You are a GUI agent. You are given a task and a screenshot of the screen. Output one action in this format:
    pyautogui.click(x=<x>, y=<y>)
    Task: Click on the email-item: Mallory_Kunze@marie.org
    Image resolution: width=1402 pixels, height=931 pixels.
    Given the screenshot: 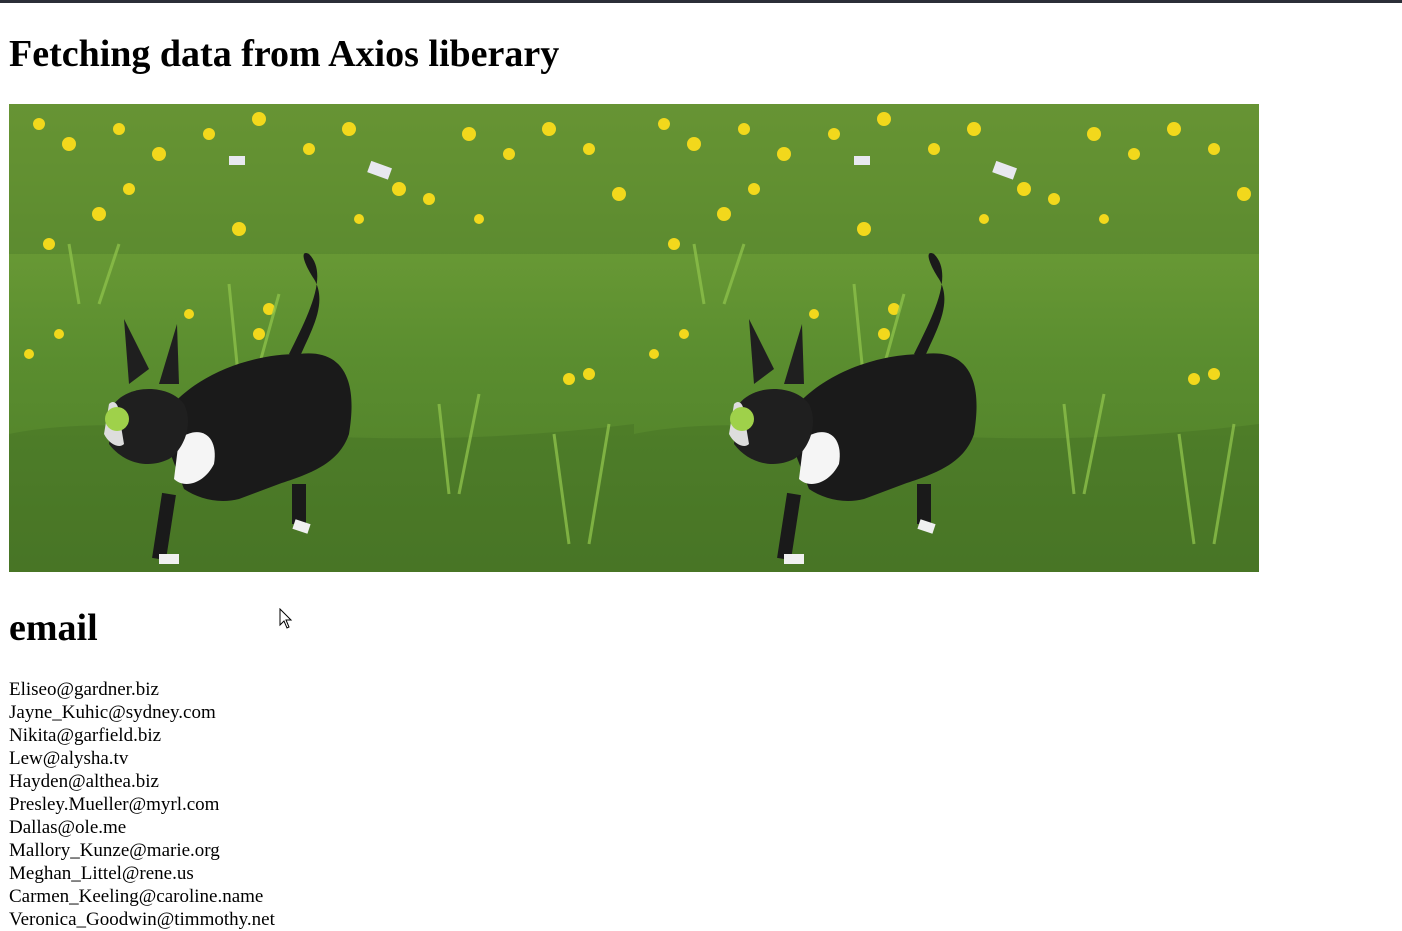 What is the action you would take?
    pyautogui.click(x=114, y=850)
    